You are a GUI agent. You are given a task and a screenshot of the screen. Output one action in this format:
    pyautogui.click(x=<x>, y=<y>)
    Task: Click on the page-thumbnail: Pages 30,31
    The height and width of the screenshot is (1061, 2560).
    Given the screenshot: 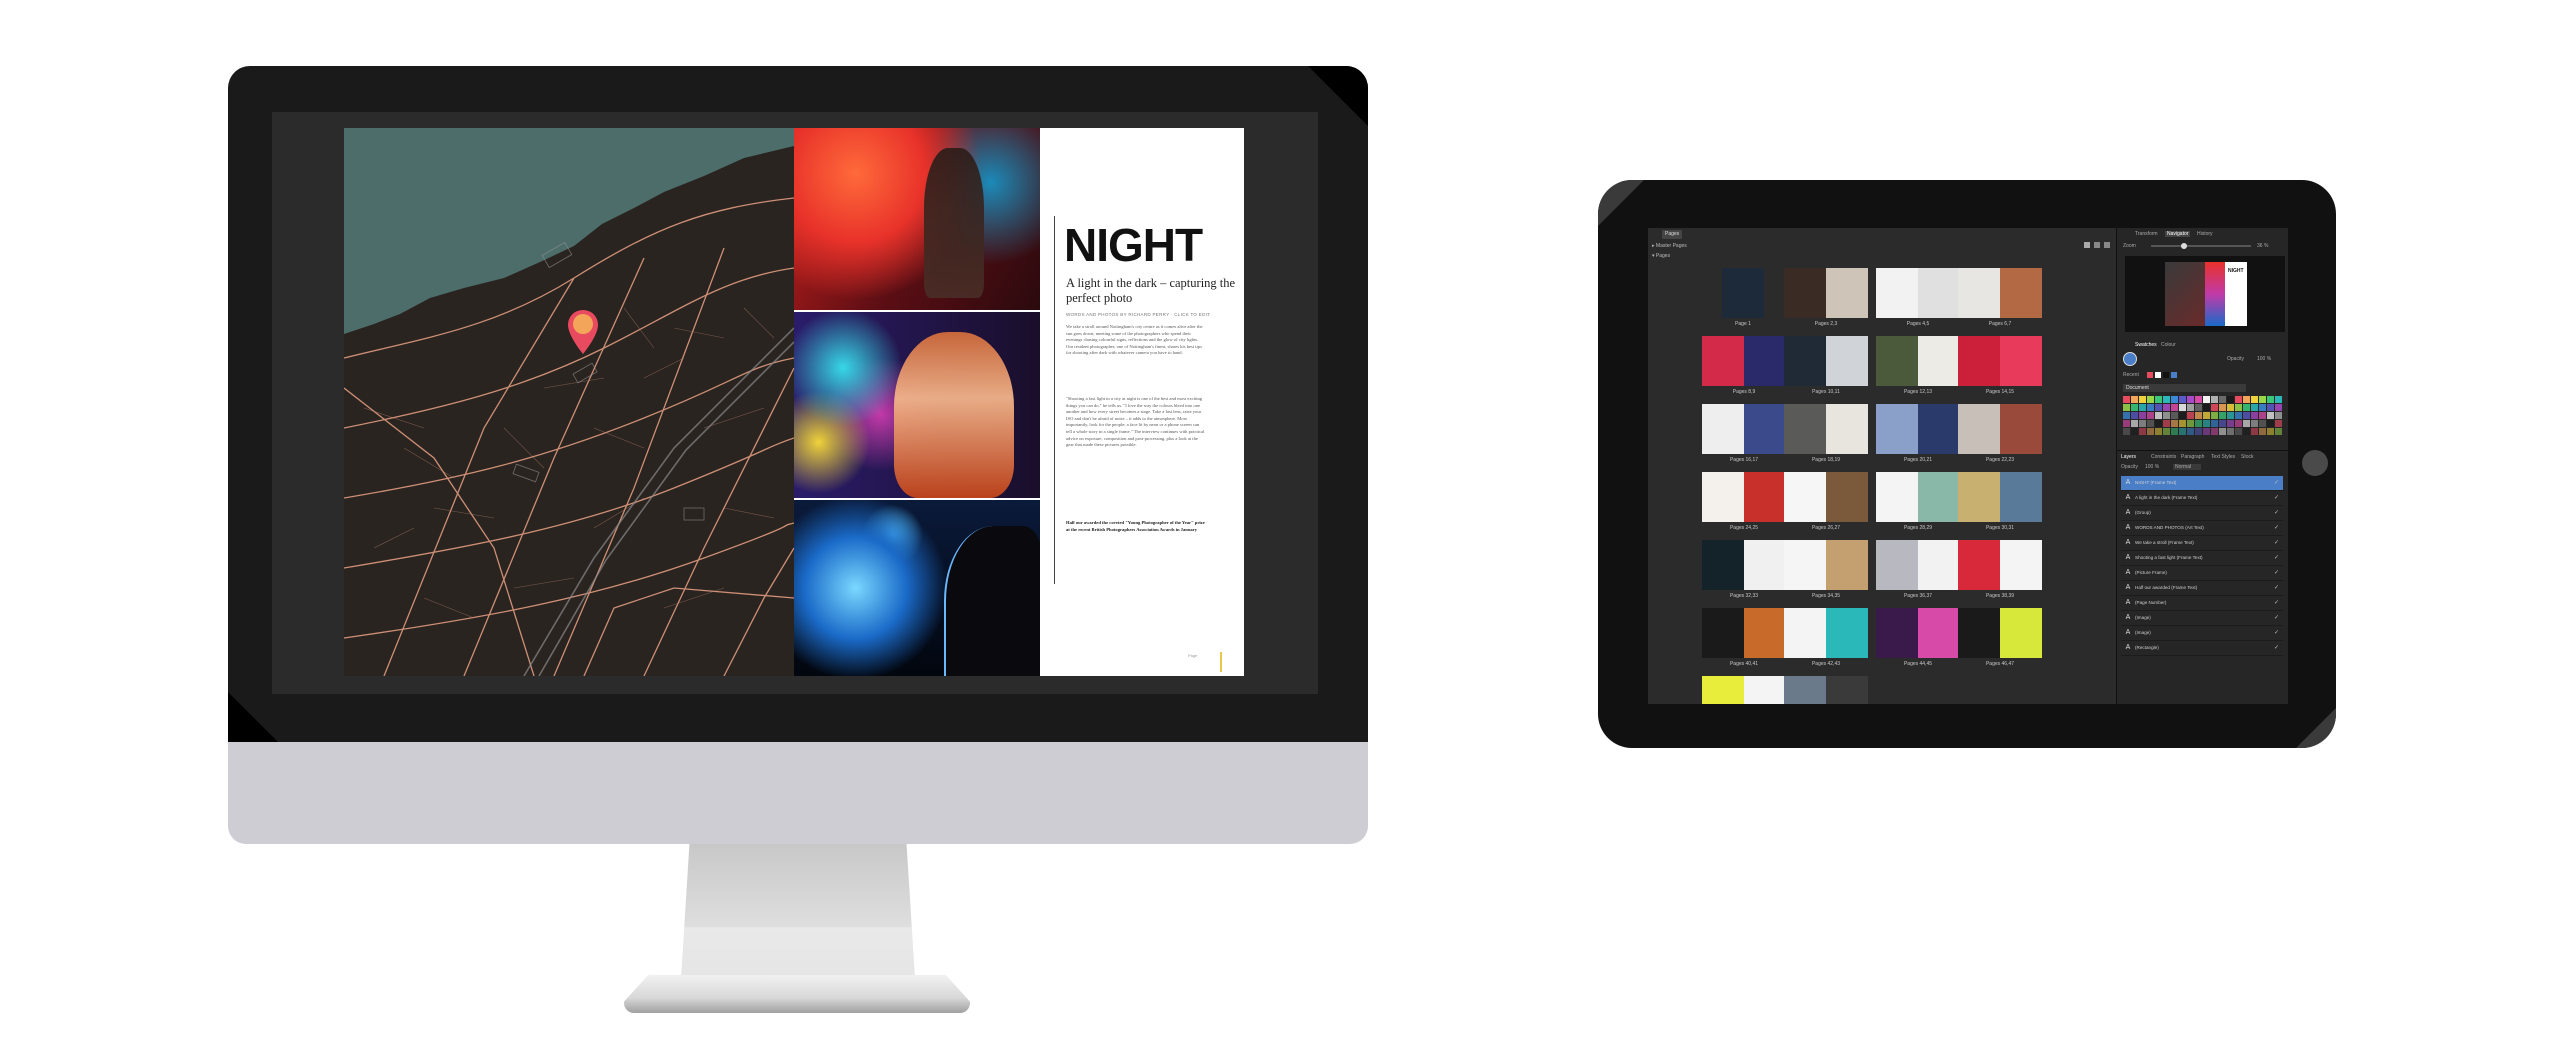 What is the action you would take?
    pyautogui.click(x=2000, y=503)
    